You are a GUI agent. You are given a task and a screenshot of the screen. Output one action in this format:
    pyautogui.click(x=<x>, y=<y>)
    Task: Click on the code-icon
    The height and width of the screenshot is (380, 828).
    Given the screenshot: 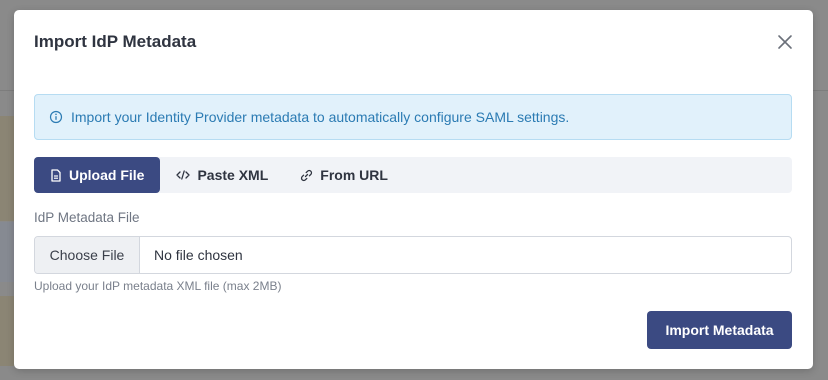 What is the action you would take?
    pyautogui.click(x=183, y=175)
    